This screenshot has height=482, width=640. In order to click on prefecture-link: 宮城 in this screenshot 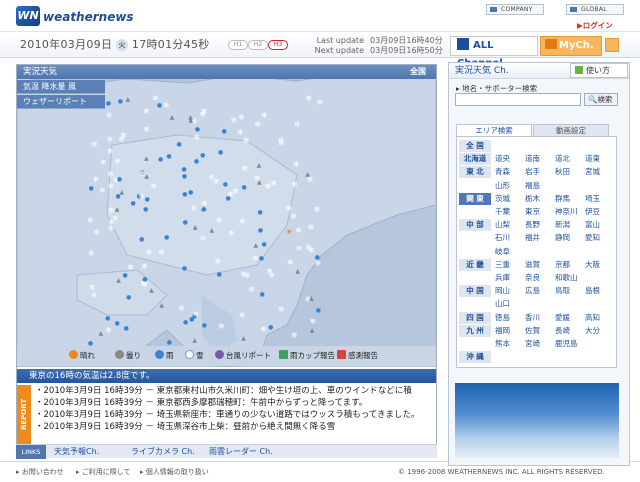, I will do `click(592, 172)`.